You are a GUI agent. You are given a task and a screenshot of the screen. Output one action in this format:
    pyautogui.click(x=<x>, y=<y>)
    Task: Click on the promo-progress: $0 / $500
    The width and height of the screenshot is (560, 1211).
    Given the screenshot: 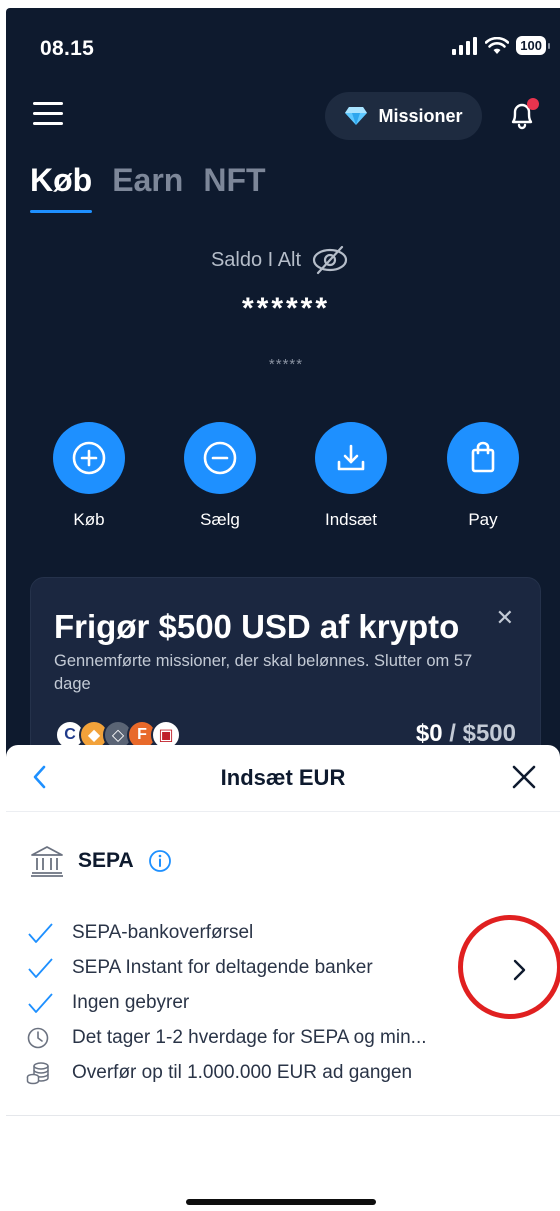 What is the action you would take?
    pyautogui.click(x=466, y=734)
    